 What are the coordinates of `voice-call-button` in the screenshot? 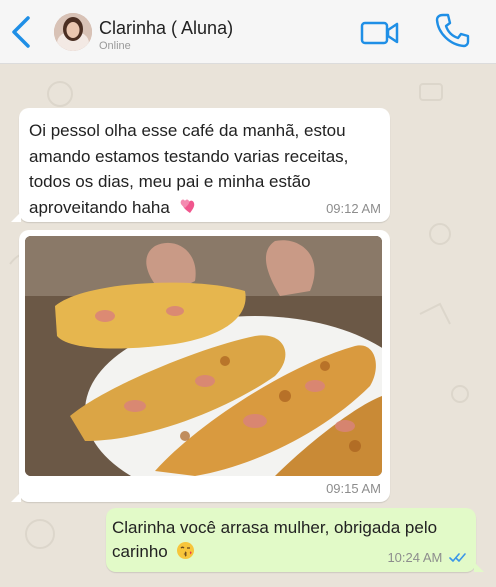 It's located at (452, 31).